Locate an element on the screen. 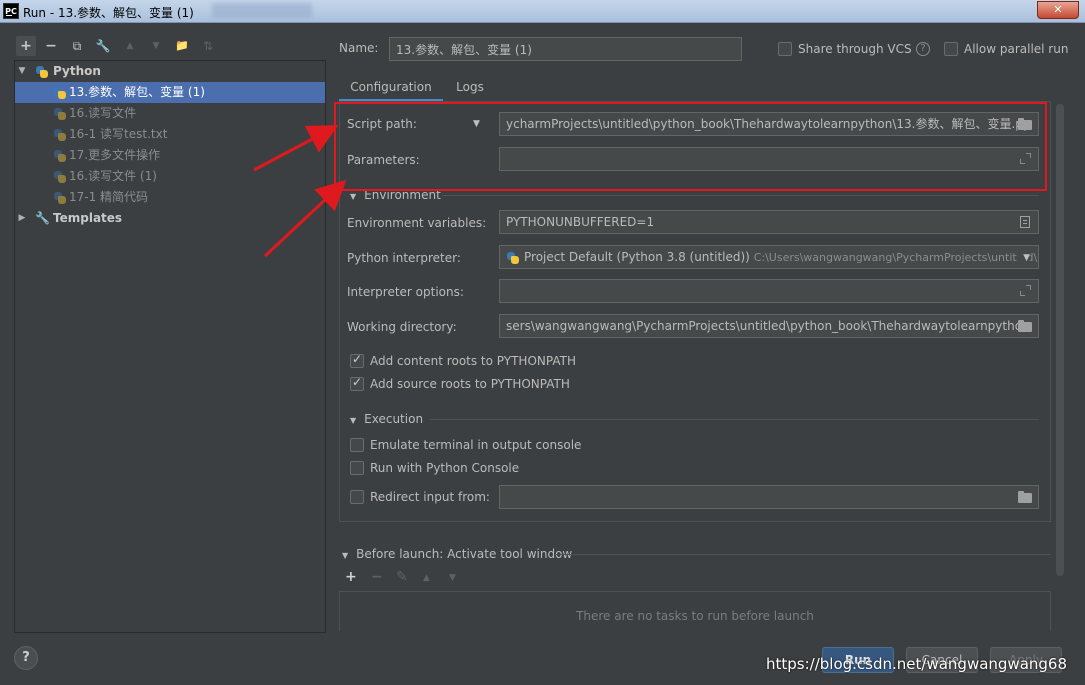 This screenshot has width=1085, height=685. before-launch-empty-text: There are no tasks to run before launch is located at coordinates (695, 616).